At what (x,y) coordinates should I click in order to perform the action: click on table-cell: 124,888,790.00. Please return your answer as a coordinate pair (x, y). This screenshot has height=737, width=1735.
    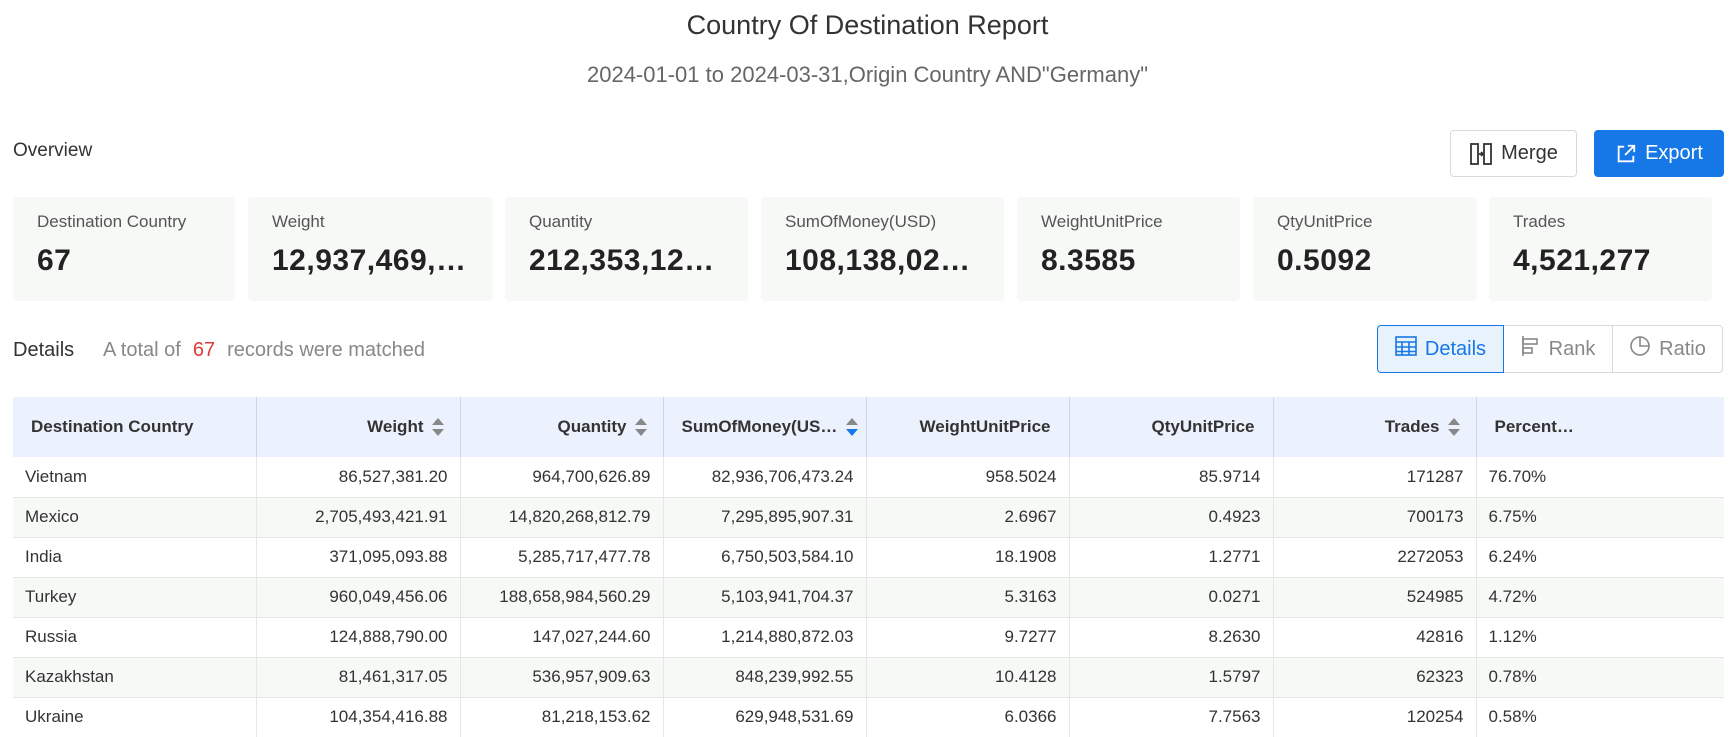
    Looking at the image, I should click on (358, 637).